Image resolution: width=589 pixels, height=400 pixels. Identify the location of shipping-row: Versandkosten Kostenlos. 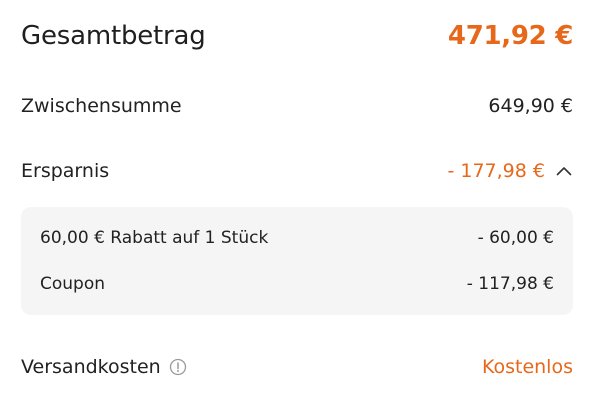
(297, 367).